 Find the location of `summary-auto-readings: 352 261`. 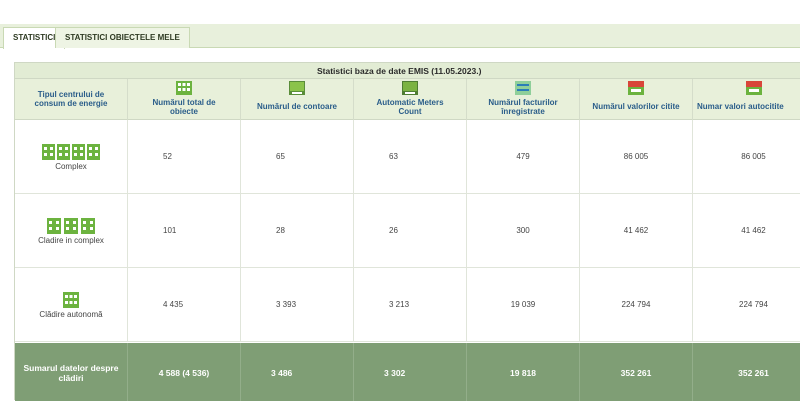

summary-auto-readings: 352 261 is located at coordinates (746, 372).